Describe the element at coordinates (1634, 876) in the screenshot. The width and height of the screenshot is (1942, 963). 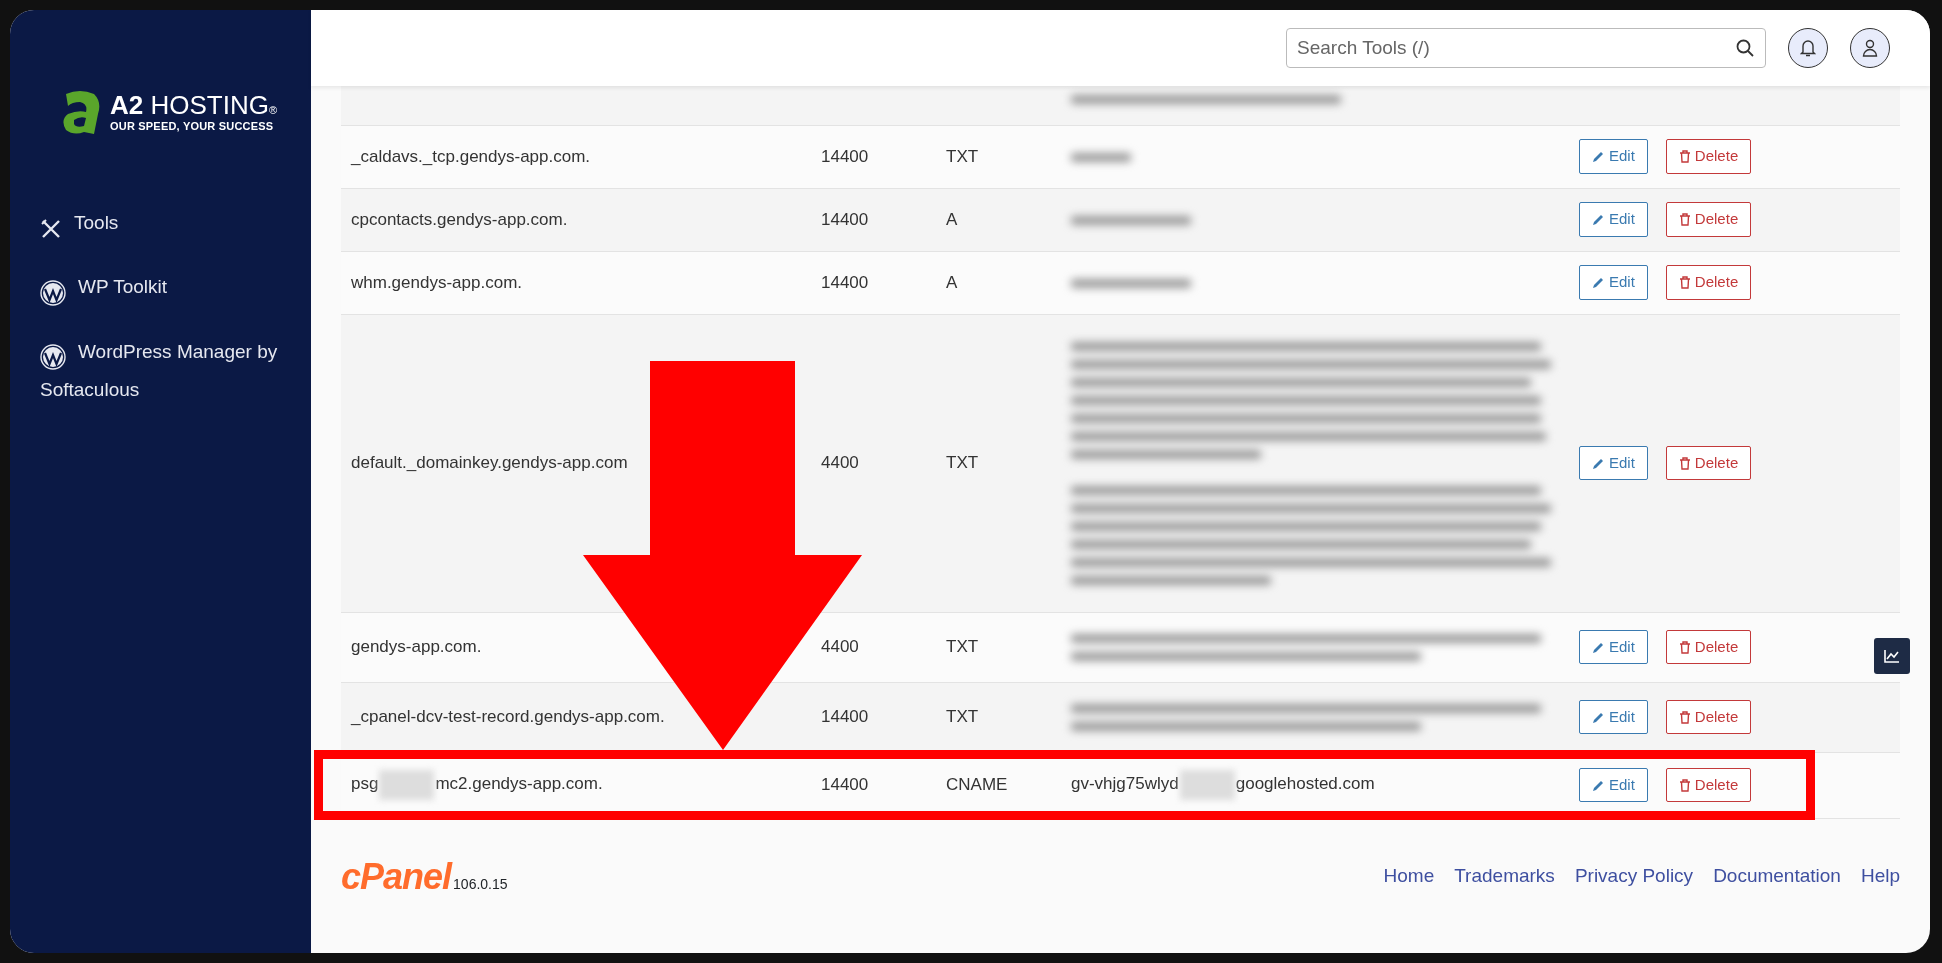
I see `footer-link: Privacy Policy` at that location.